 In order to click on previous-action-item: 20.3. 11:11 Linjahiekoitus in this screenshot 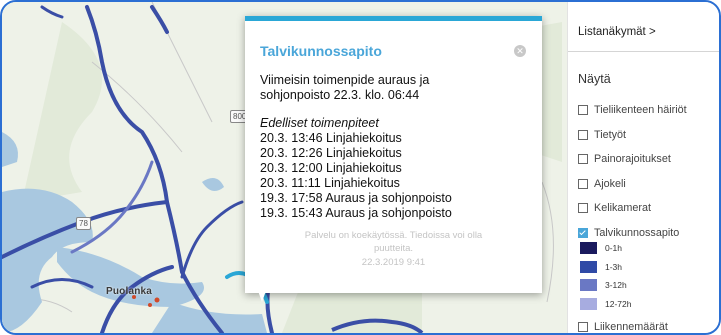, I will do `click(330, 183)`.